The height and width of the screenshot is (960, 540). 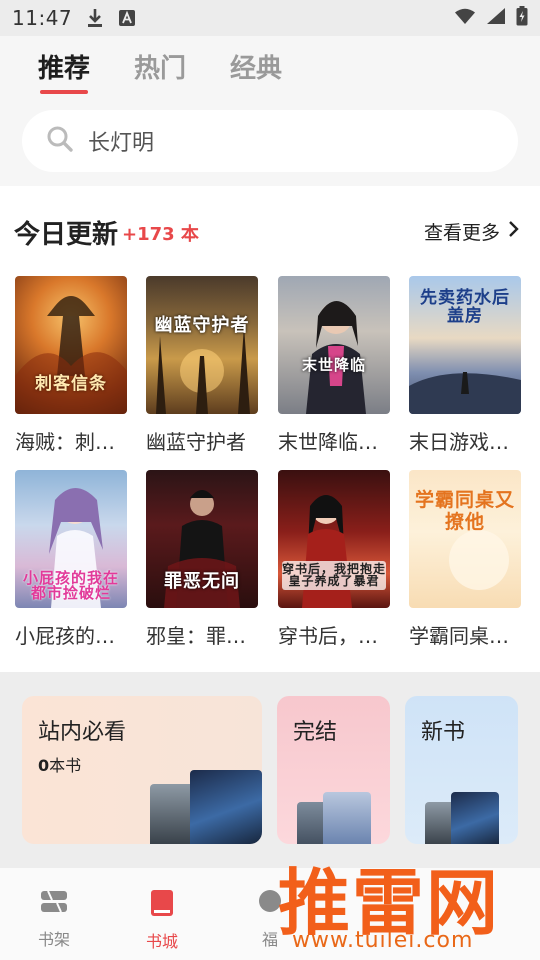 What do you see at coordinates (315, 732) in the screenshot?
I see `category-title: 完结` at bounding box center [315, 732].